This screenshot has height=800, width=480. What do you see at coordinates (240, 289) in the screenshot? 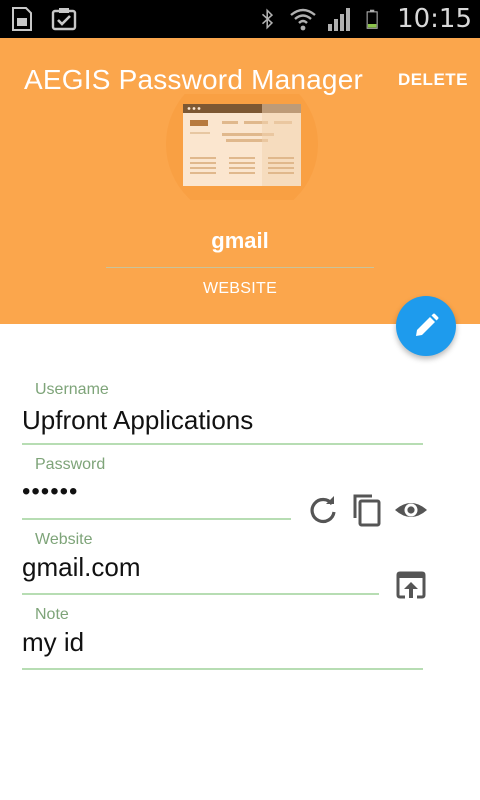
I see `entry-category: WEBSITE` at bounding box center [240, 289].